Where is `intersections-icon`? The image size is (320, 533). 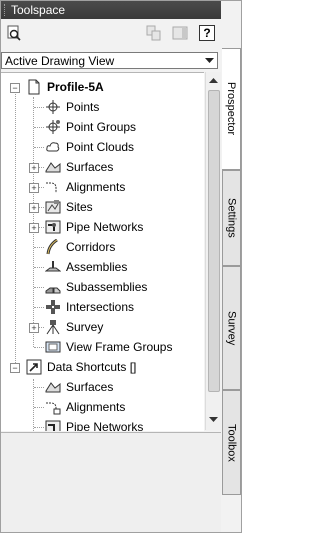
intersections-icon is located at coordinates (53, 307).